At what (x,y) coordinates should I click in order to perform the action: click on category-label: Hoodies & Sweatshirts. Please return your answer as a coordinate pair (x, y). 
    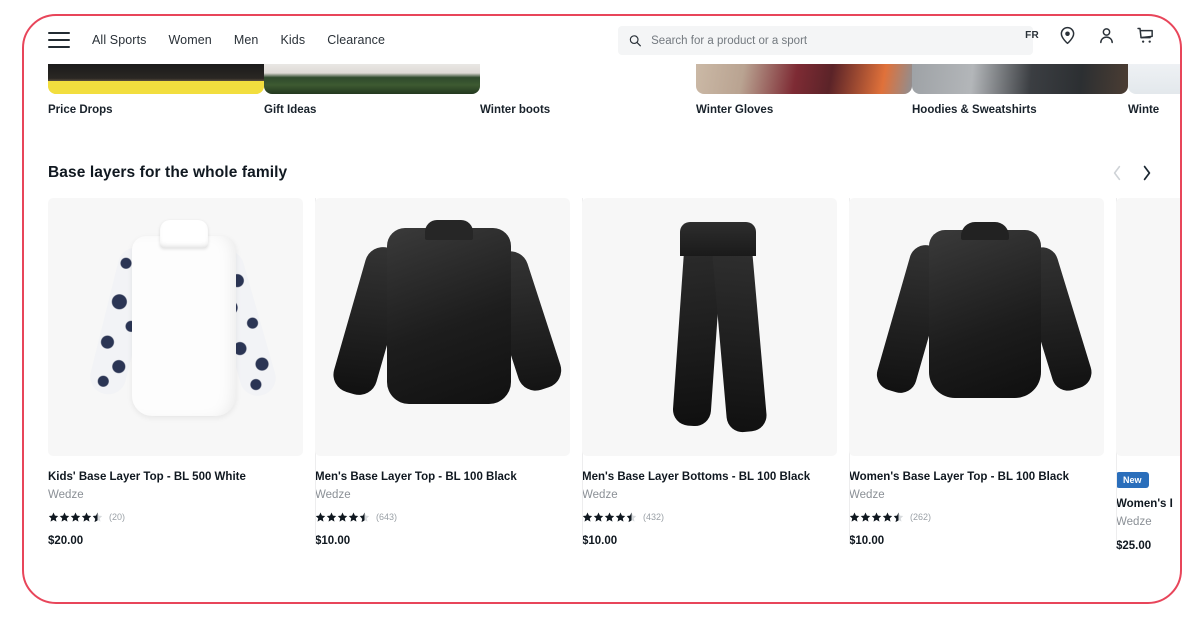
    Looking at the image, I should click on (974, 110).